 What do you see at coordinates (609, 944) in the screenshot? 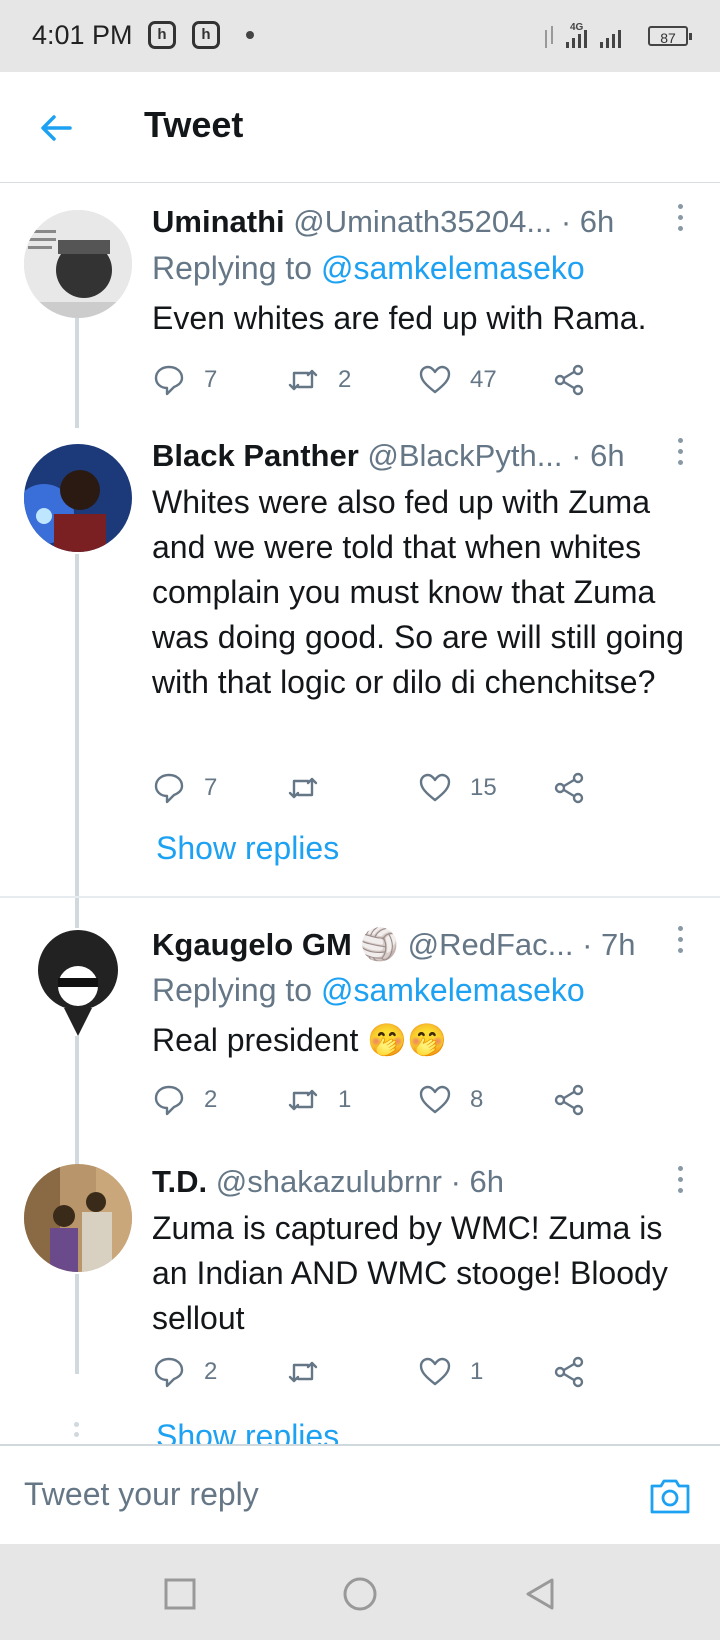
I see `tweet-time: · 7h` at bounding box center [609, 944].